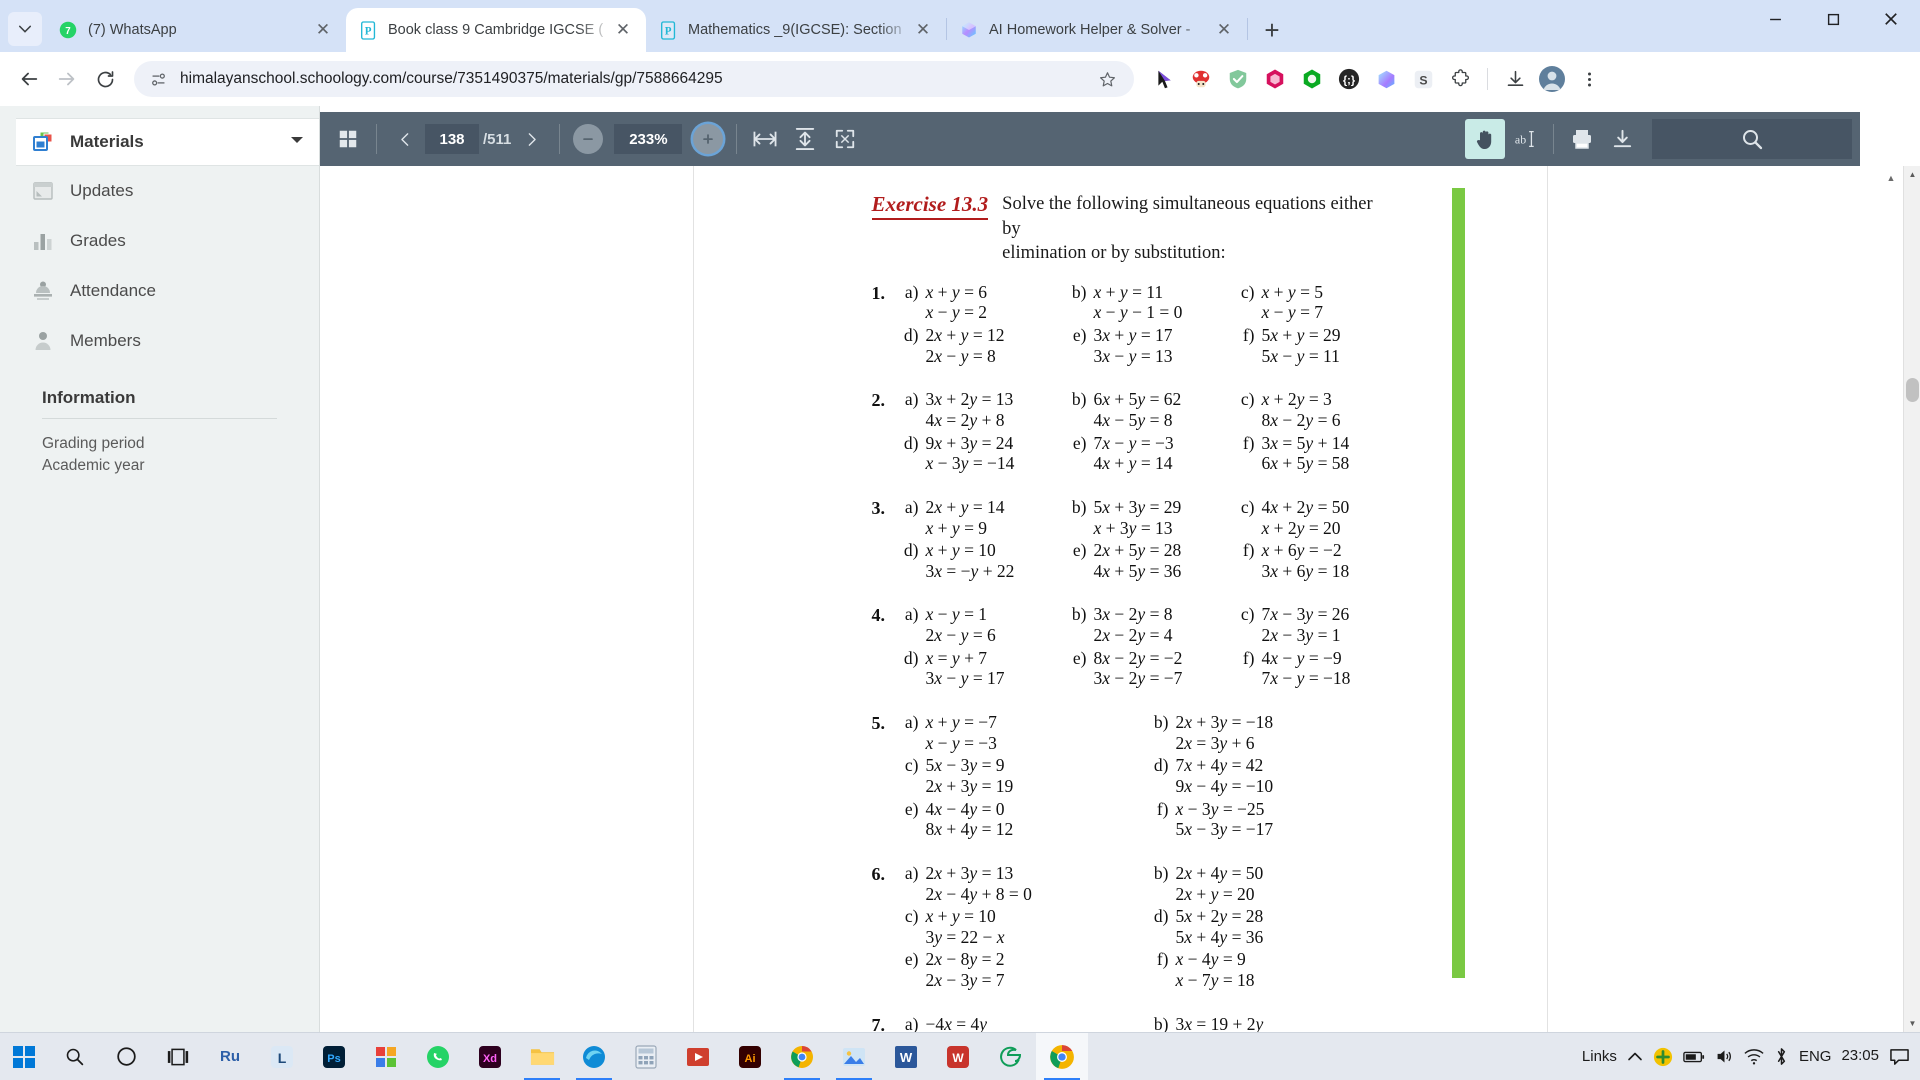 The height and width of the screenshot is (1080, 1920). I want to click on taskbar-app-illustrator: Ai, so click(750, 1056).